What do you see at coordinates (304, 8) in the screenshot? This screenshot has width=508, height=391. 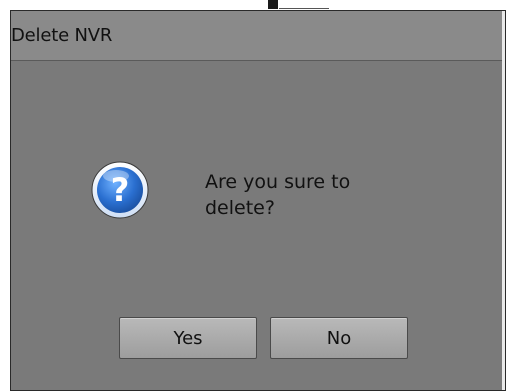 I see `background-window-line` at bounding box center [304, 8].